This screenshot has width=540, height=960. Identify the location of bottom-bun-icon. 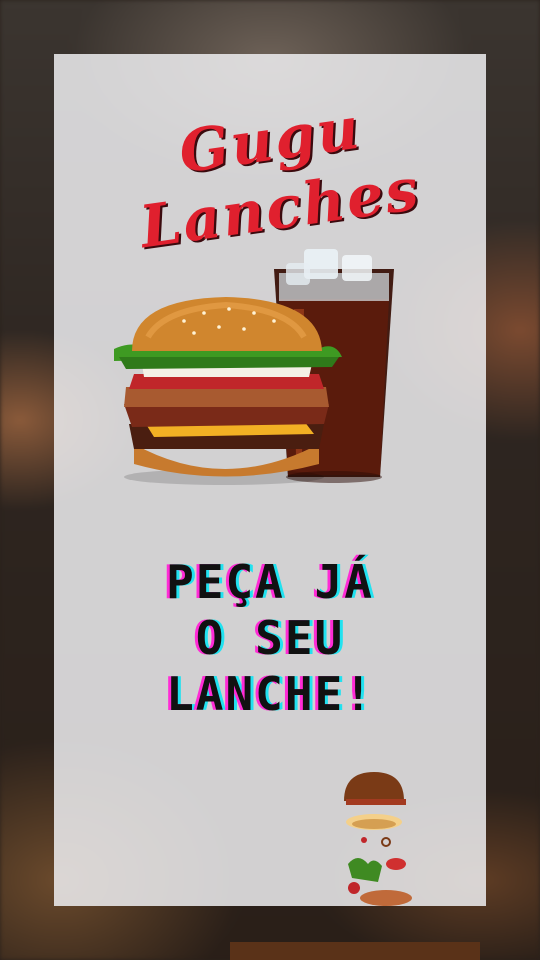
(380, 894).